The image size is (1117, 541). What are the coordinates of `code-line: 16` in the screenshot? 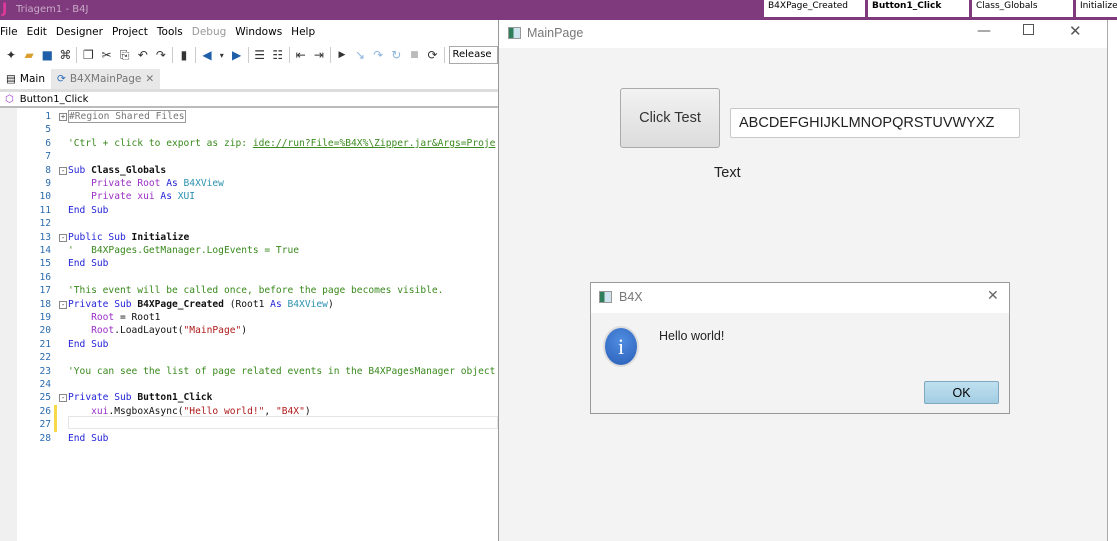 It's located at (257, 277).